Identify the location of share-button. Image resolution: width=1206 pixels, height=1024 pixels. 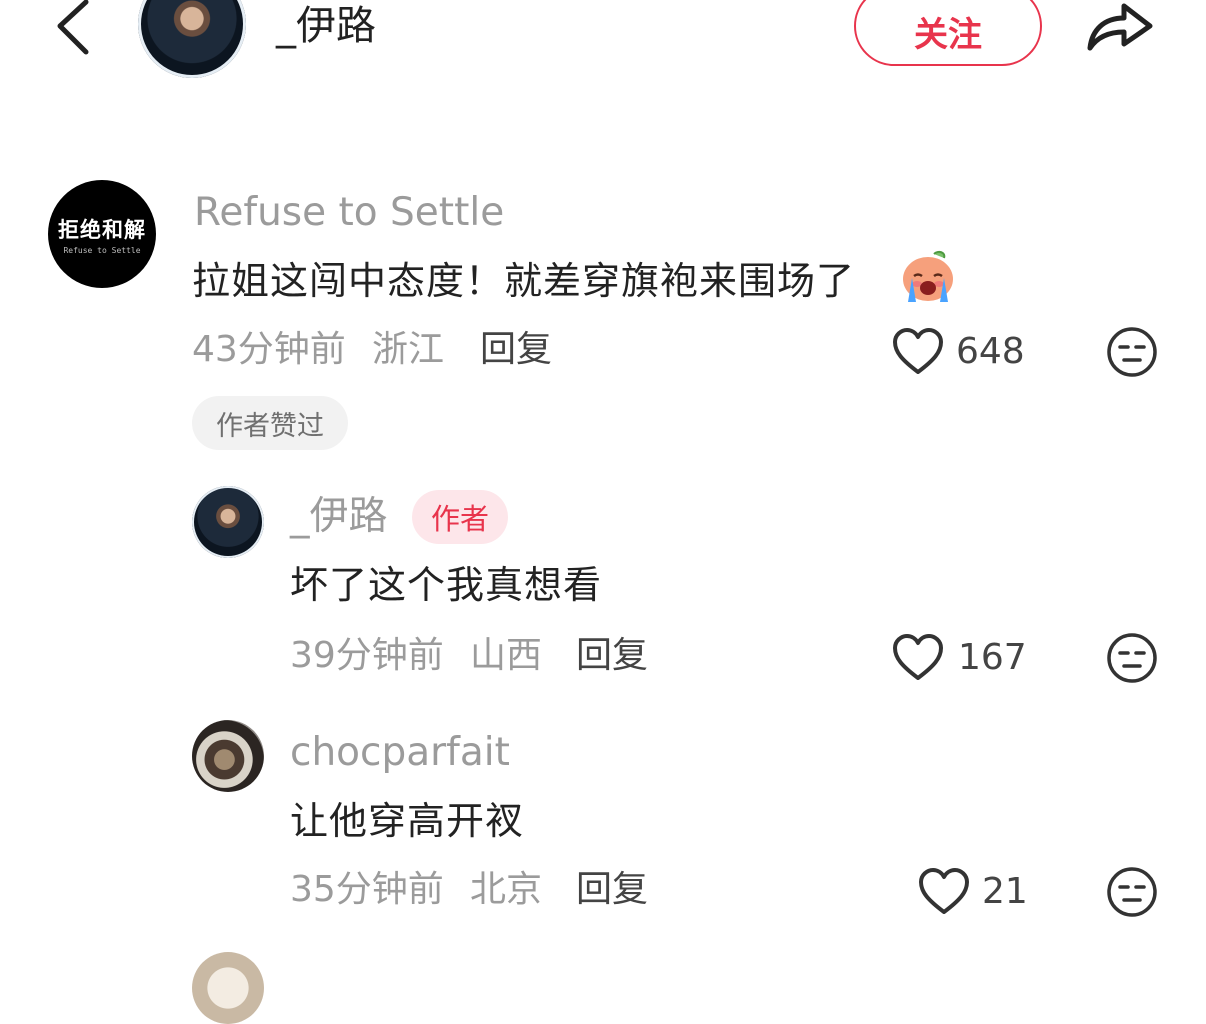
(1120, 28).